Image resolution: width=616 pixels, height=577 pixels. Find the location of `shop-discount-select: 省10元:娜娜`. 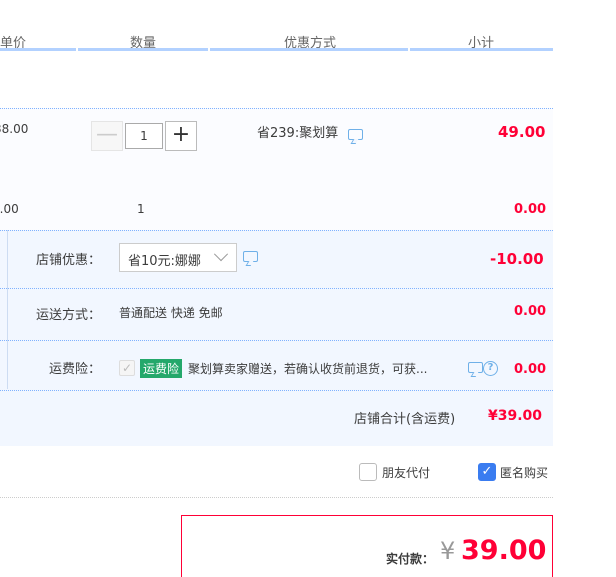

shop-discount-select: 省10元:娜娜 is located at coordinates (178, 257).